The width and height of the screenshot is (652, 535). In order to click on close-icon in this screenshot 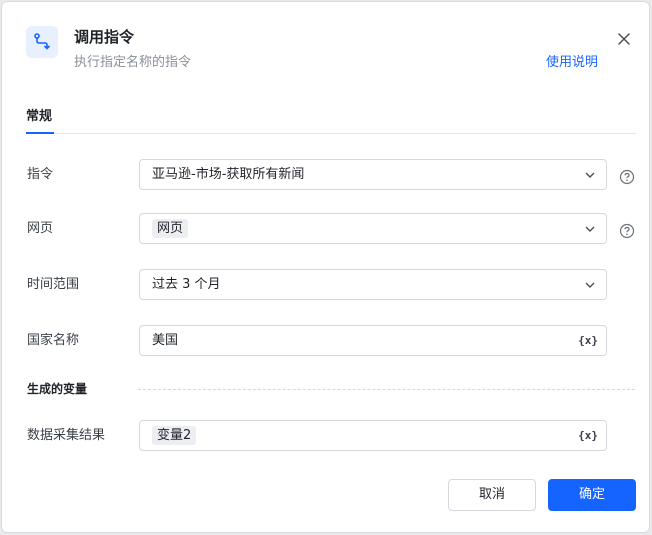, I will do `click(624, 39)`.